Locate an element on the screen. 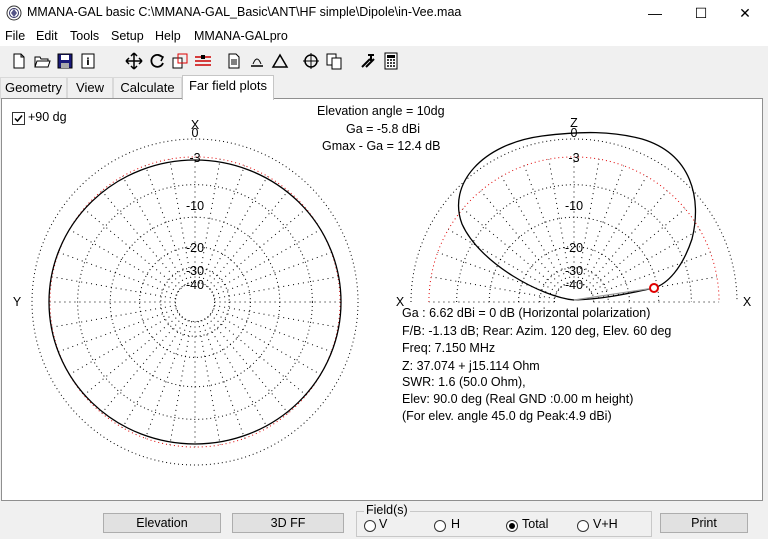 The width and height of the screenshot is (768, 539). menu-setup: Setup is located at coordinates (127, 36).